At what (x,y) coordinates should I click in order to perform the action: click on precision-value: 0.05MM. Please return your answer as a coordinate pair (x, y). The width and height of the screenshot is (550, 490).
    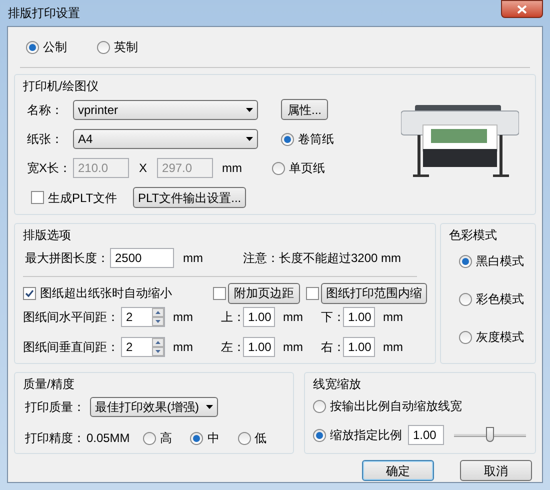
    Looking at the image, I should click on (108, 438).